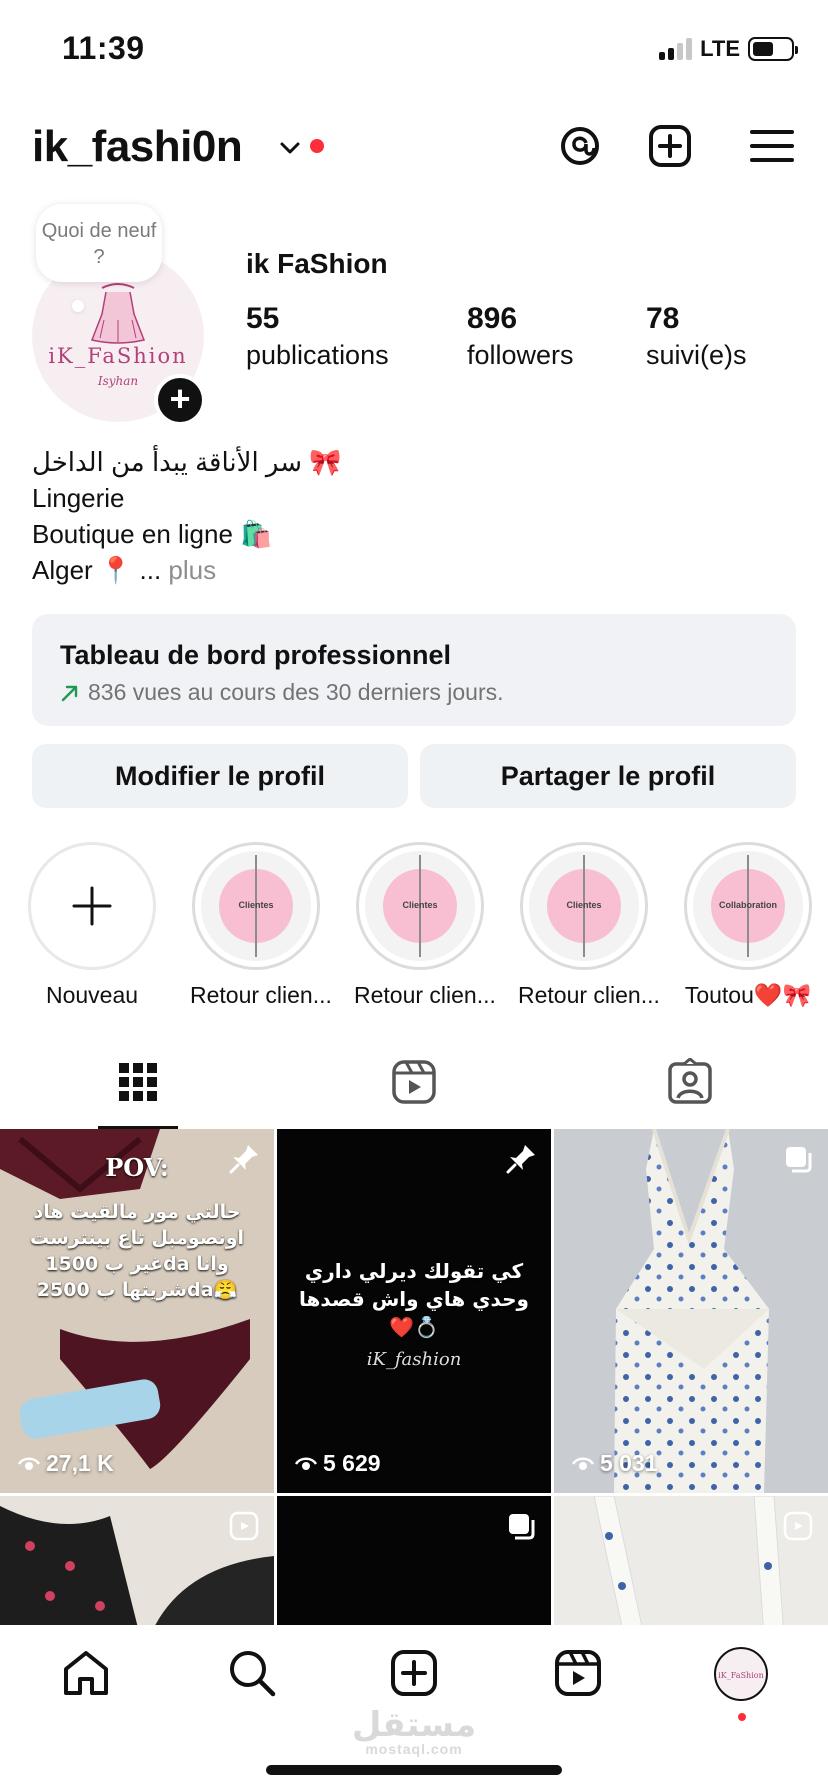 This screenshot has height=1792, width=828. What do you see at coordinates (290, 148) in the screenshot?
I see `chevron-down-icon` at bounding box center [290, 148].